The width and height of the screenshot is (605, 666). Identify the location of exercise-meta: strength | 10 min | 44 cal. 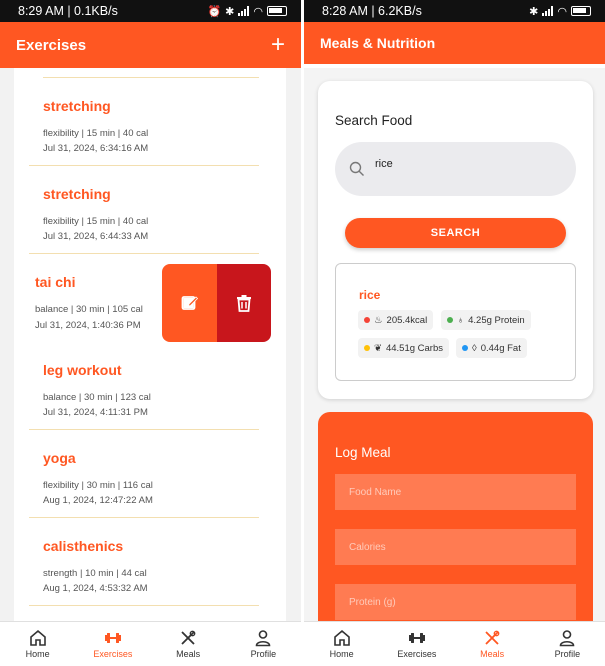
(95, 573).